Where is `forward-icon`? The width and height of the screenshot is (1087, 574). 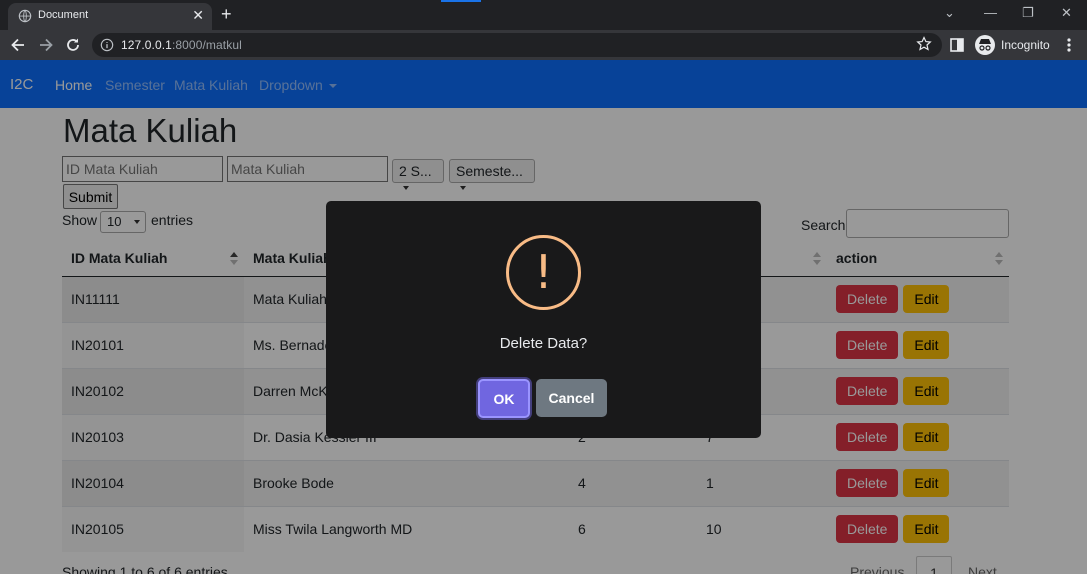 forward-icon is located at coordinates (46, 45).